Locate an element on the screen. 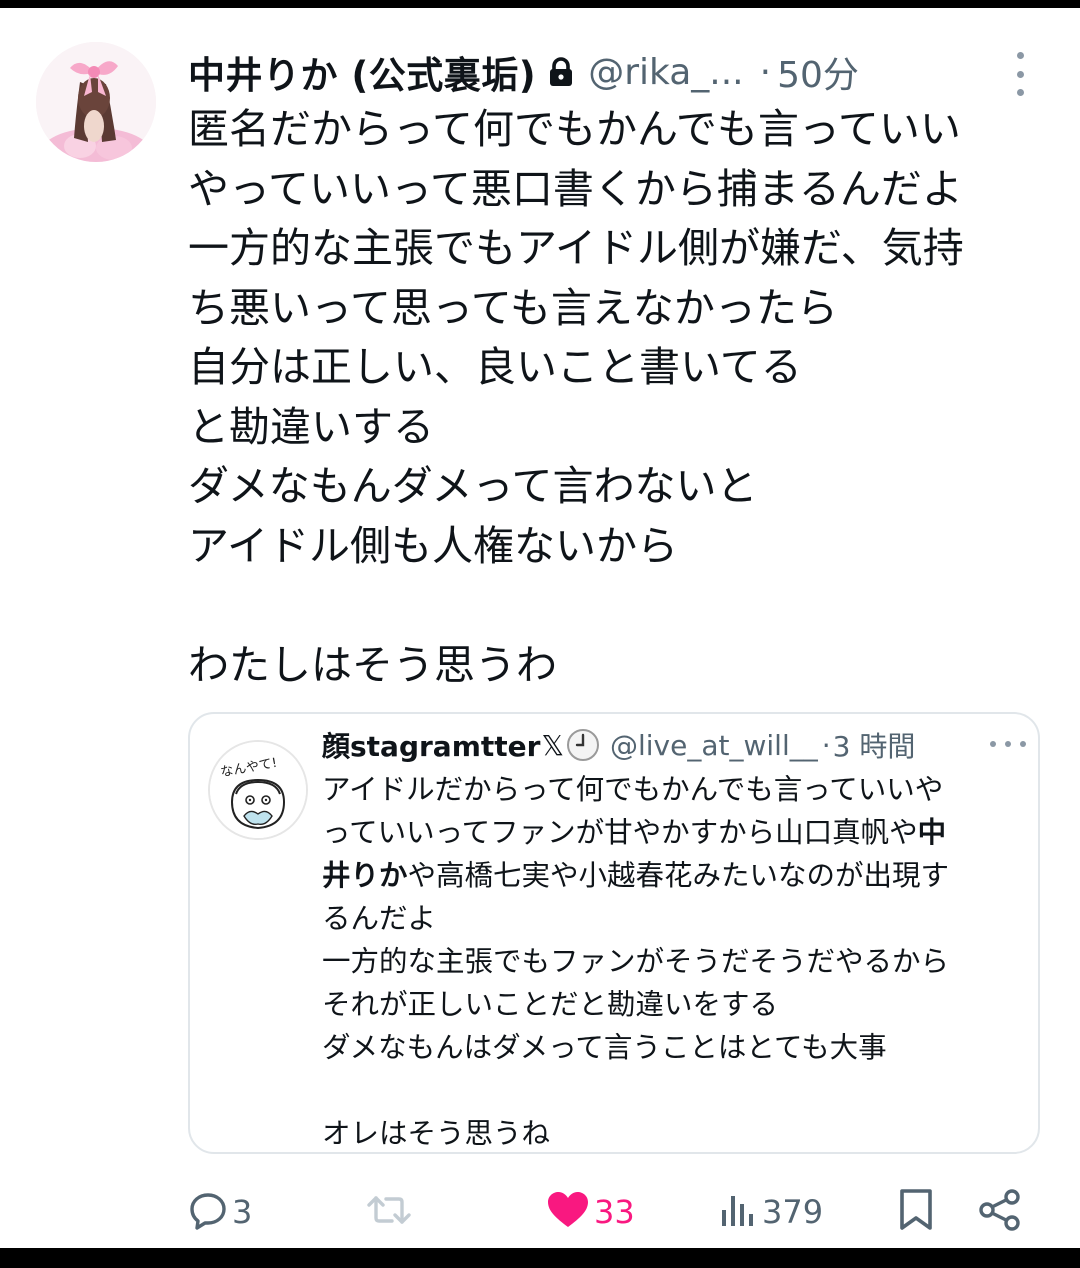  quoted-body-line: っていいってファンが甘やかすから山口真帆や中 is located at coordinates (672, 832).